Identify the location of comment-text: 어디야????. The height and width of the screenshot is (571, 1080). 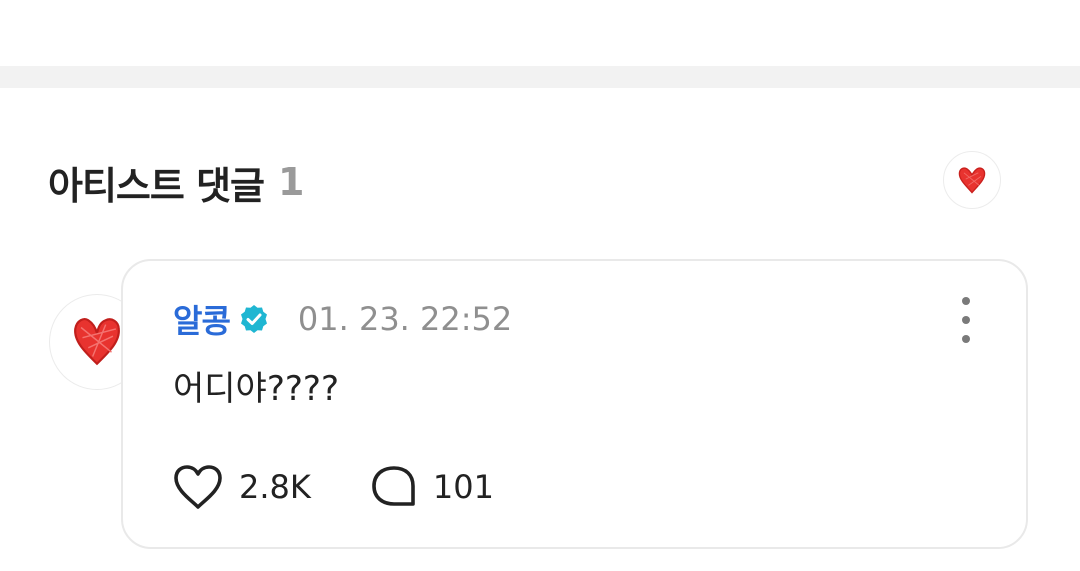
(256, 389).